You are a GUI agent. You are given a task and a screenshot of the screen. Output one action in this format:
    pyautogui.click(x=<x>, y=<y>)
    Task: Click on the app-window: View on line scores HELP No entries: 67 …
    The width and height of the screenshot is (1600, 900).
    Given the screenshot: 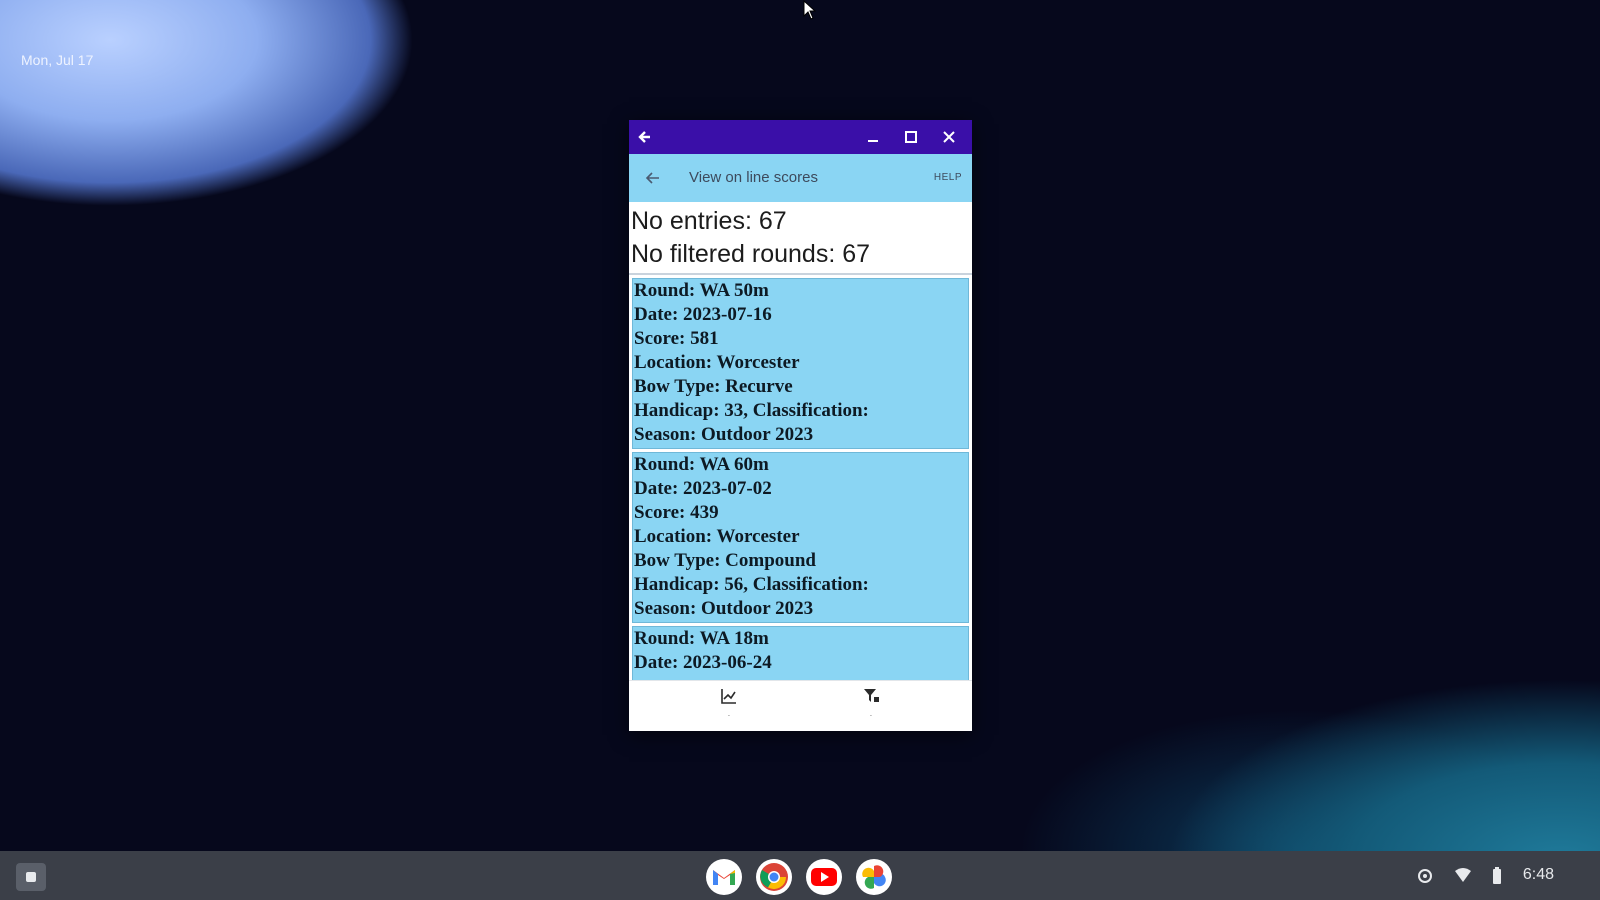 What is the action you would take?
    pyautogui.click(x=800, y=425)
    